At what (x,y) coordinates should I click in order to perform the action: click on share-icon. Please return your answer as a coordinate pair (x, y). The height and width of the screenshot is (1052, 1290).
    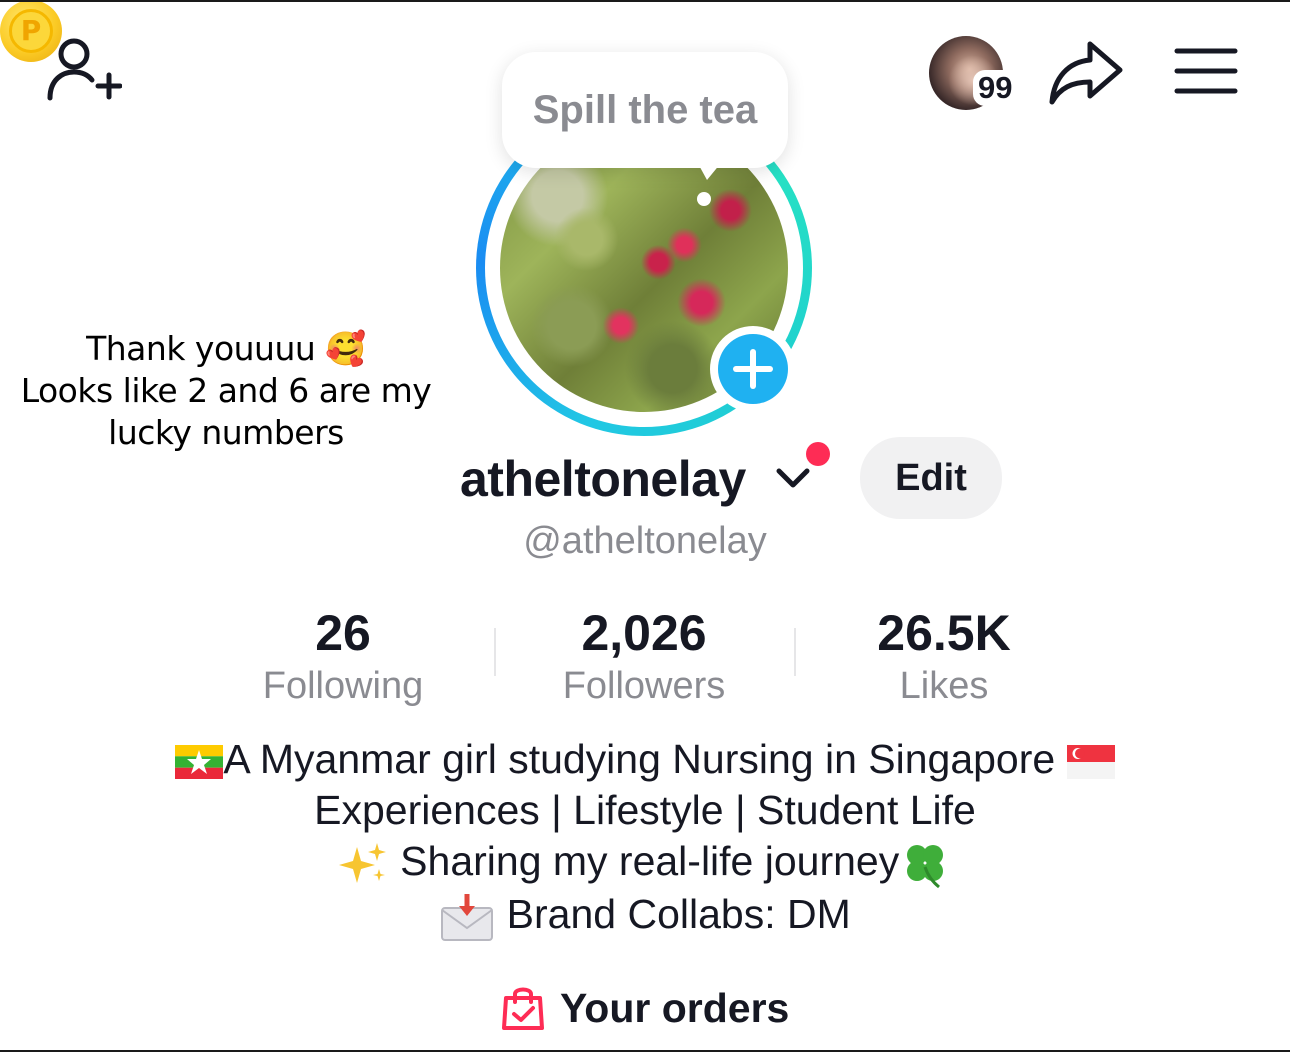
    Looking at the image, I should click on (1086, 72).